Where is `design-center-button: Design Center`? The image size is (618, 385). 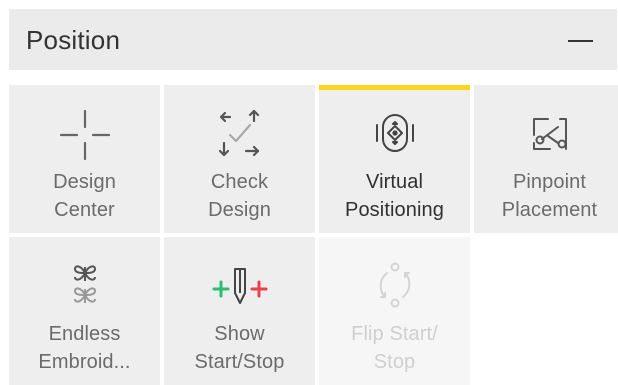
design-center-button: Design Center is located at coordinates (84, 159).